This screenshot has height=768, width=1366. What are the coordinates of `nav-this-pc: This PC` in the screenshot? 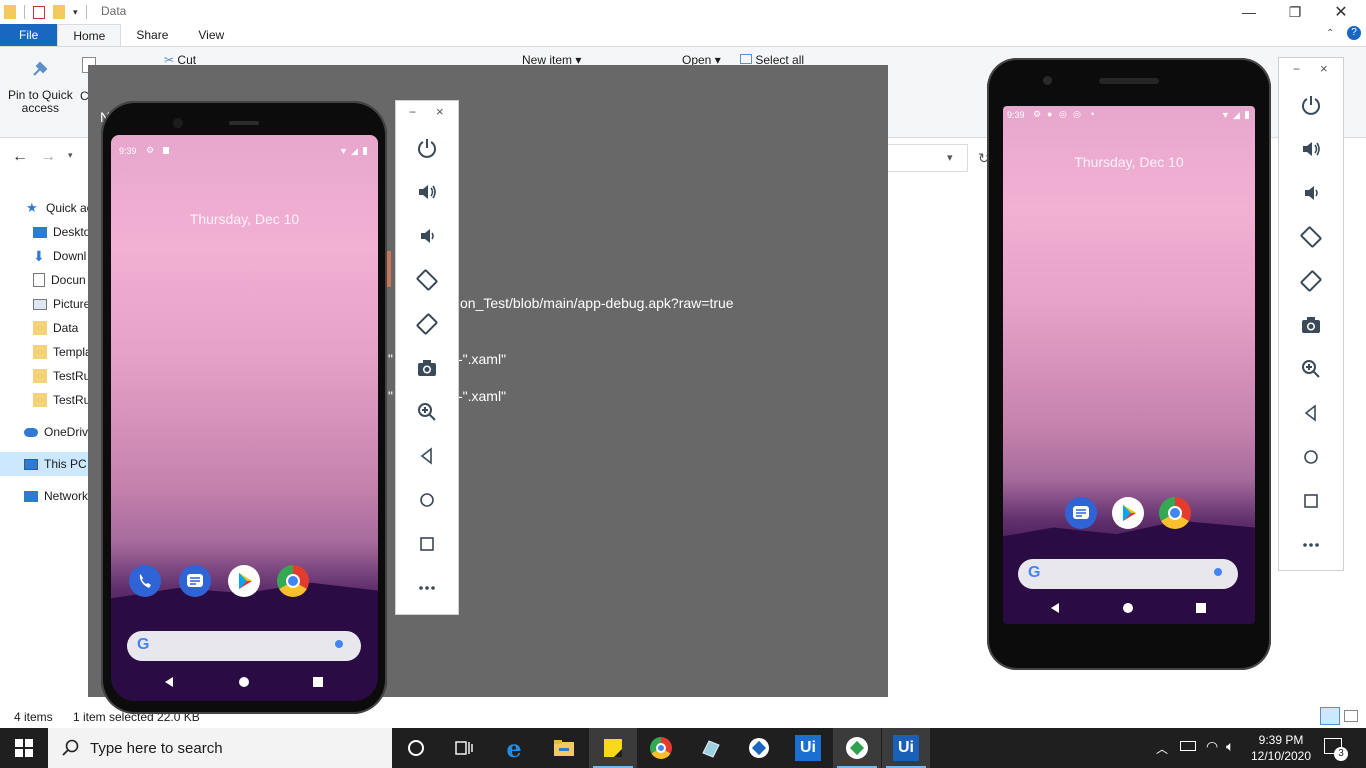 It's located at (45, 464).